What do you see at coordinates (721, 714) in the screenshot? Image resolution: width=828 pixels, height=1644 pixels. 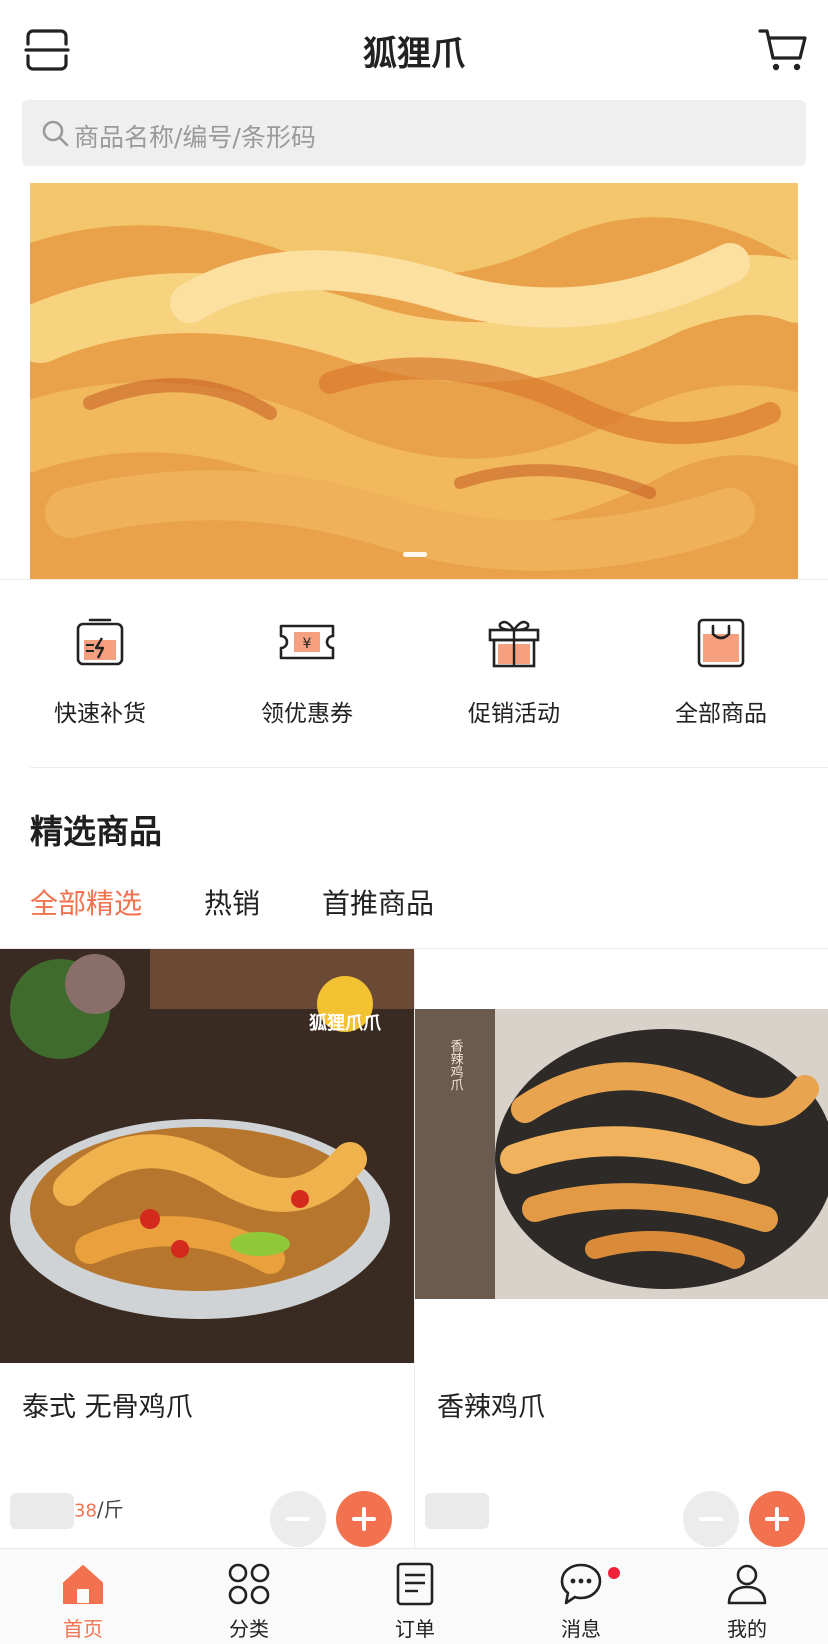 I see `quick-item-label: 全部商品` at bounding box center [721, 714].